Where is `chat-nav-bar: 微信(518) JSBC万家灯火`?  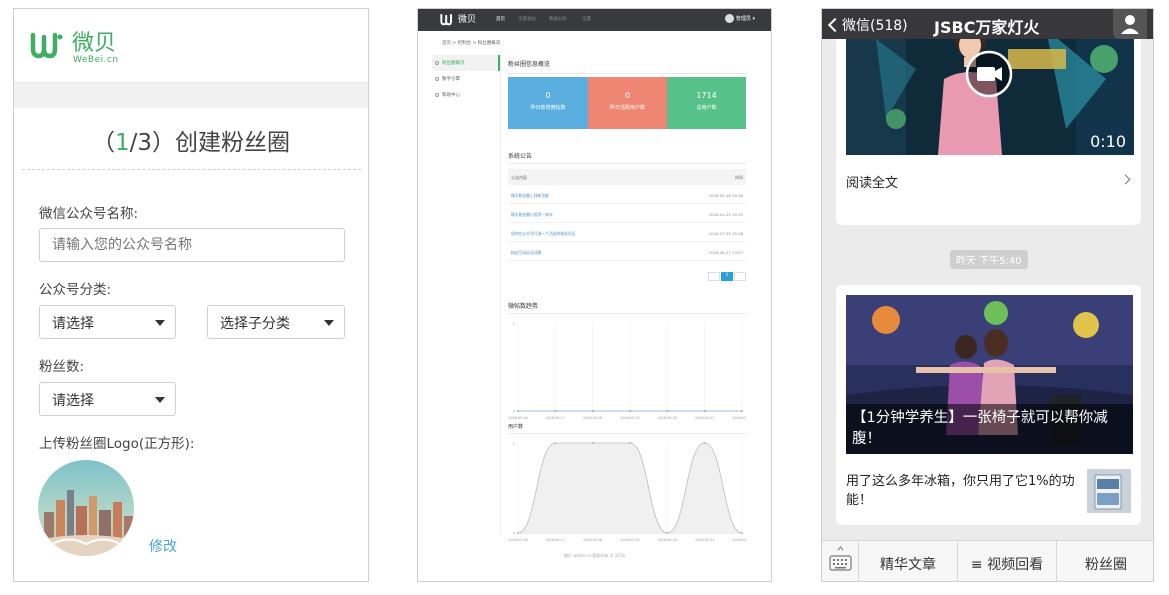
chat-nav-bar: 微信(518) JSBC万家灯火 is located at coordinates (987, 24).